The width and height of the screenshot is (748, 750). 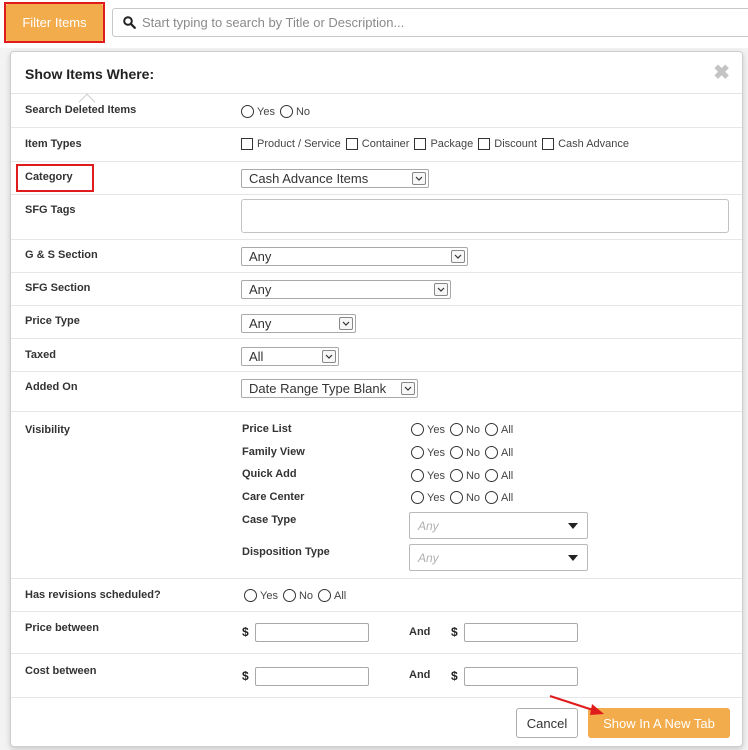 I want to click on popover-title: Show Items Where:, so click(x=90, y=74).